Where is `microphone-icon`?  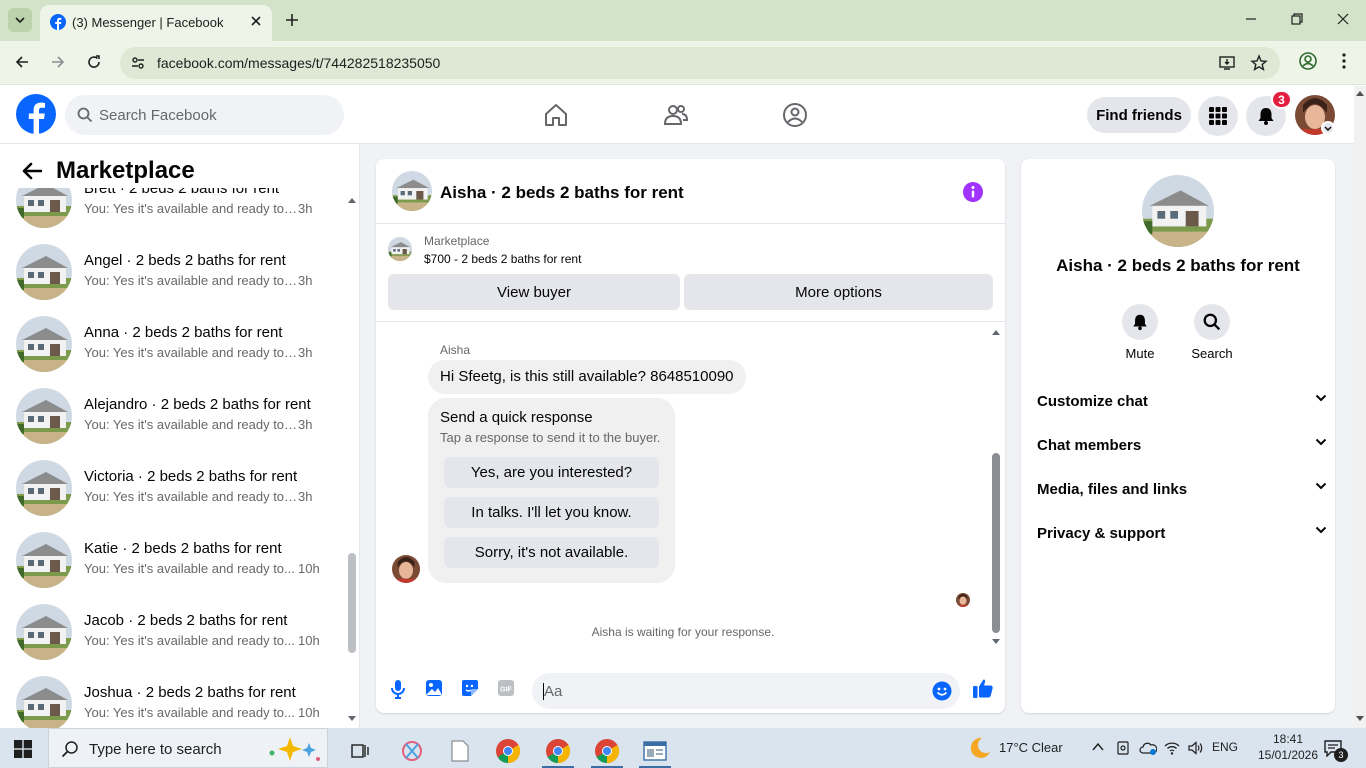 microphone-icon is located at coordinates (398, 689).